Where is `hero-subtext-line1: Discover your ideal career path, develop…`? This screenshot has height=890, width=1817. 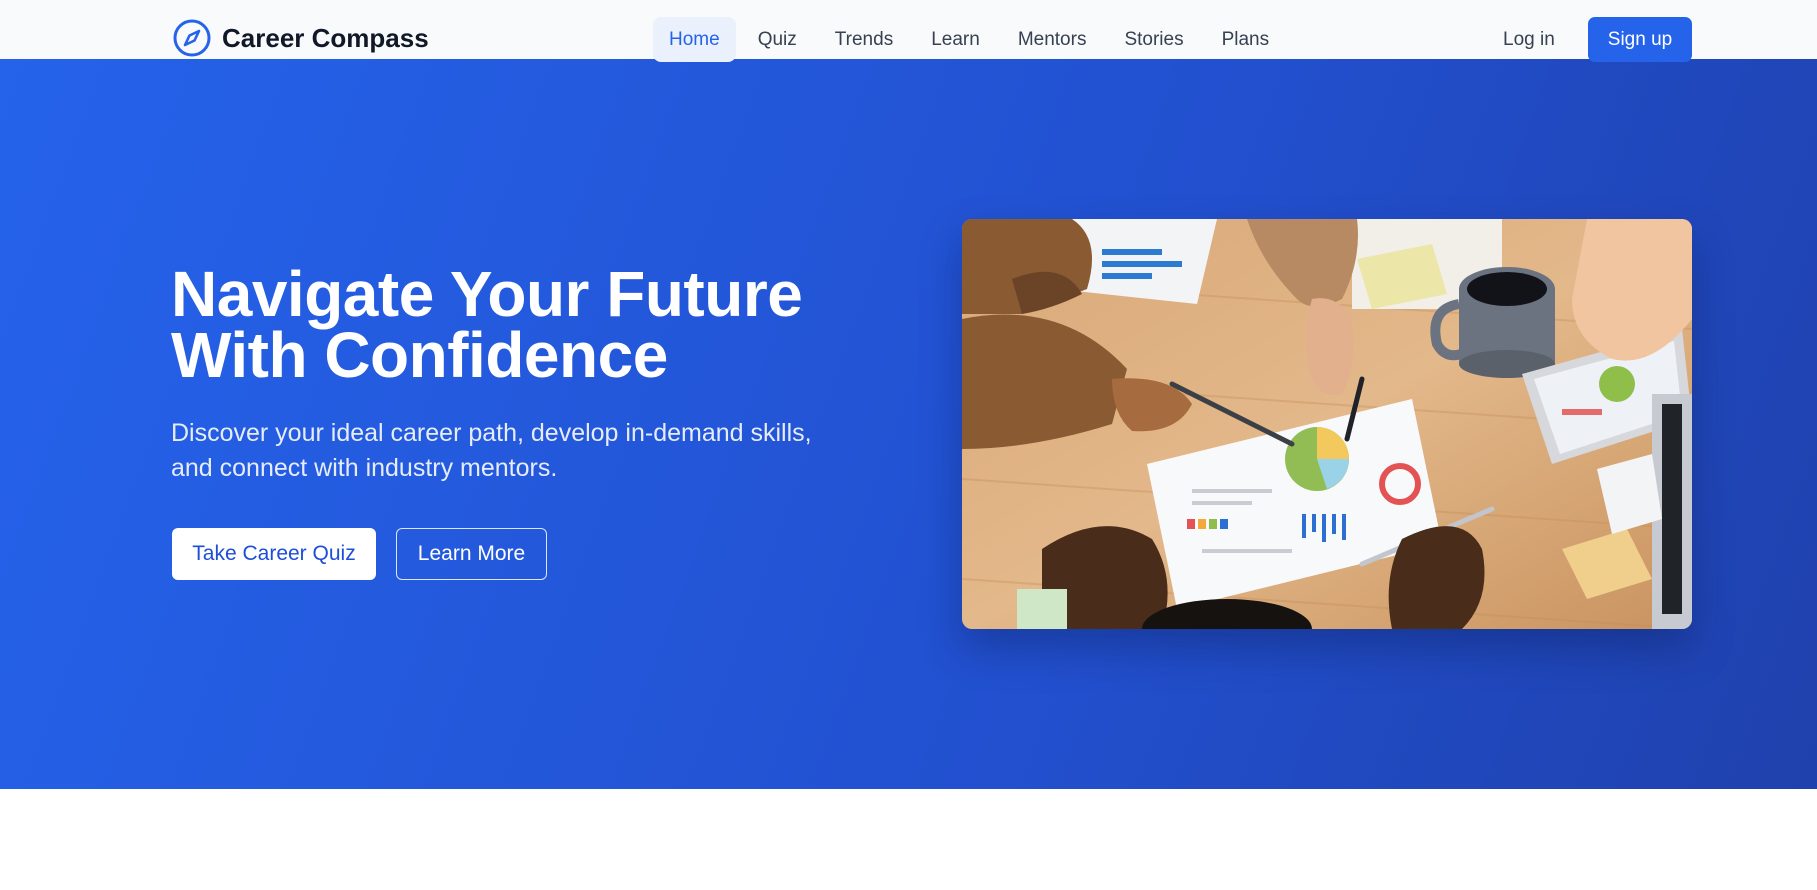
hero-subtext-line1: Discover your ideal career path, develop… is located at coordinates (491, 433).